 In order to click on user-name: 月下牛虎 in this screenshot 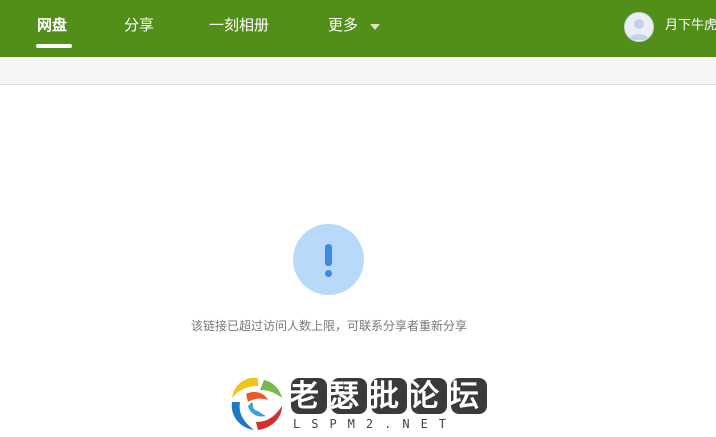, I will do `click(690, 26)`.